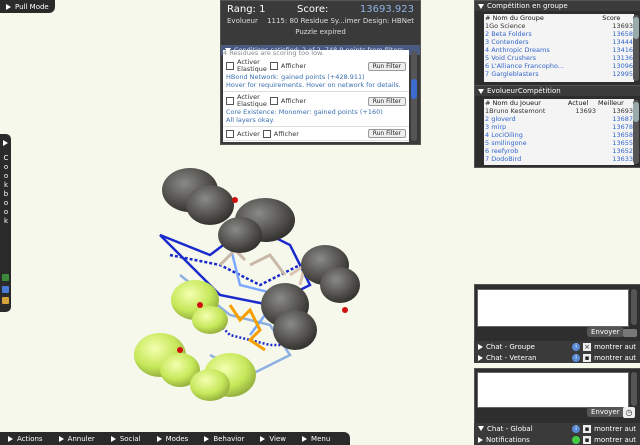 Image resolution: width=640 pixels, height=445 pixels. Describe the element at coordinates (587, 346) in the screenshot. I see `close-icon: ×` at that location.